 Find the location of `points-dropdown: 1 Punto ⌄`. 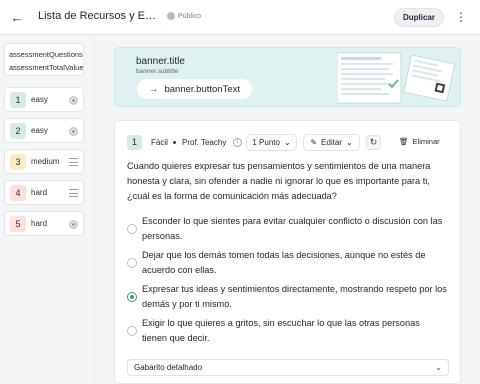

points-dropdown: 1 Punto ⌄ is located at coordinates (271, 142).